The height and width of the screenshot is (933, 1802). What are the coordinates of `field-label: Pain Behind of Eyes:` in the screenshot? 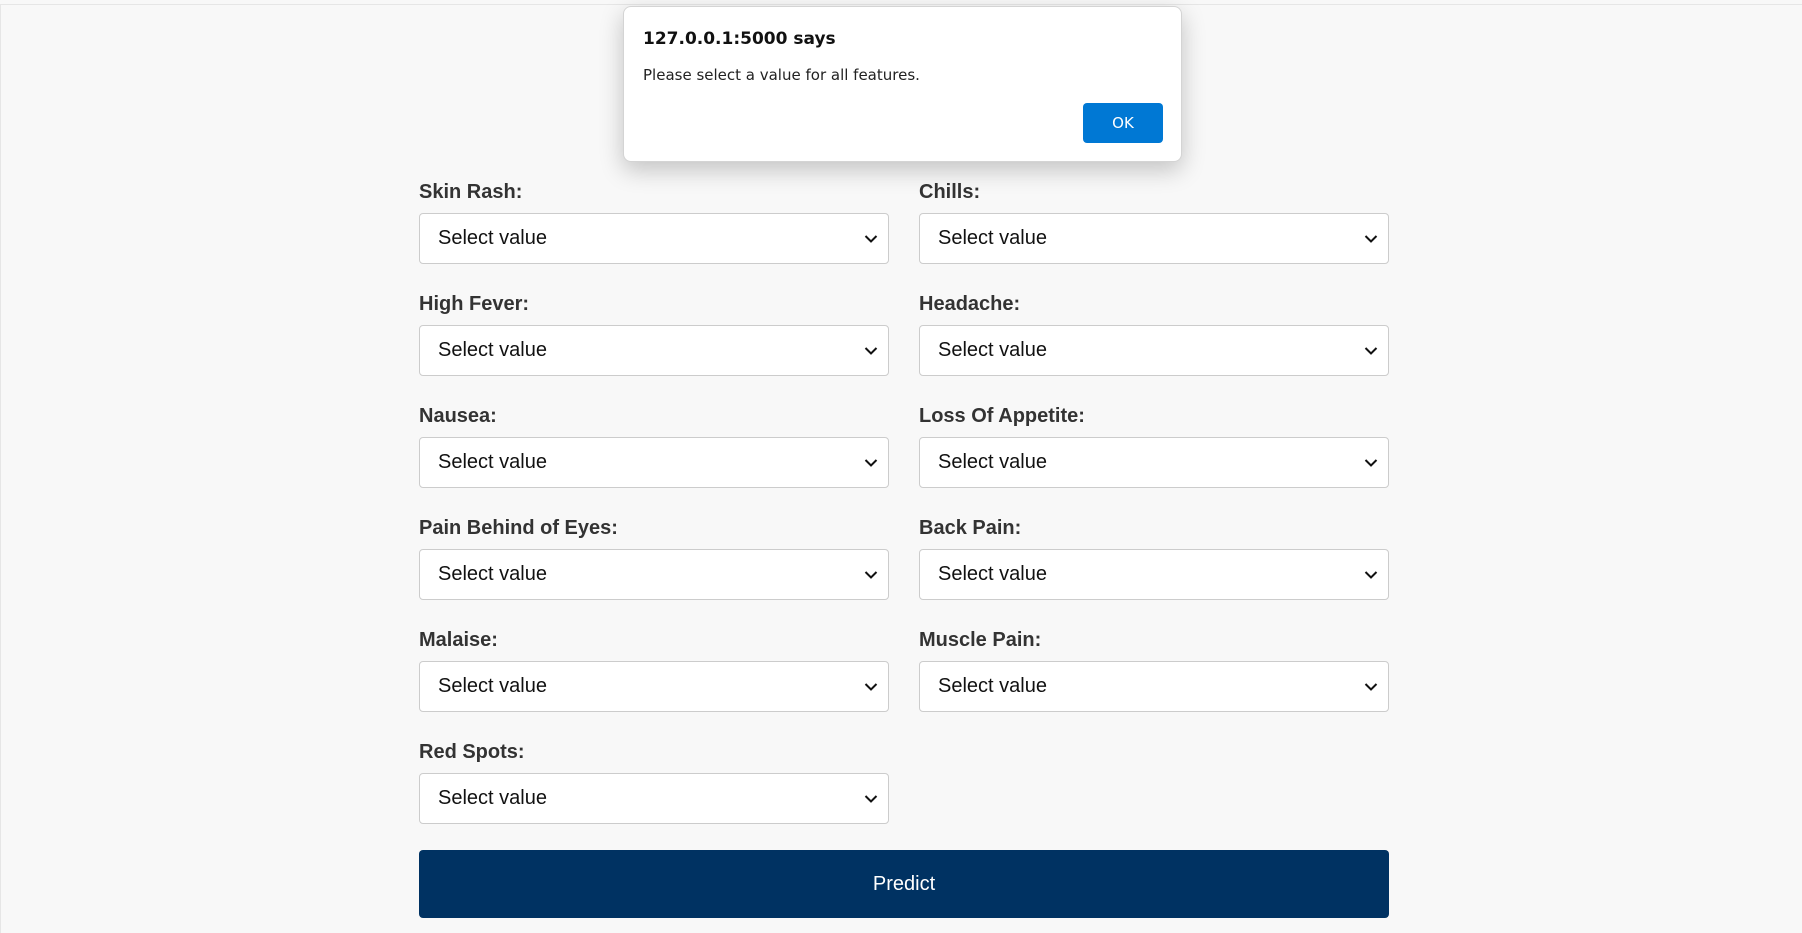 It's located at (518, 528).